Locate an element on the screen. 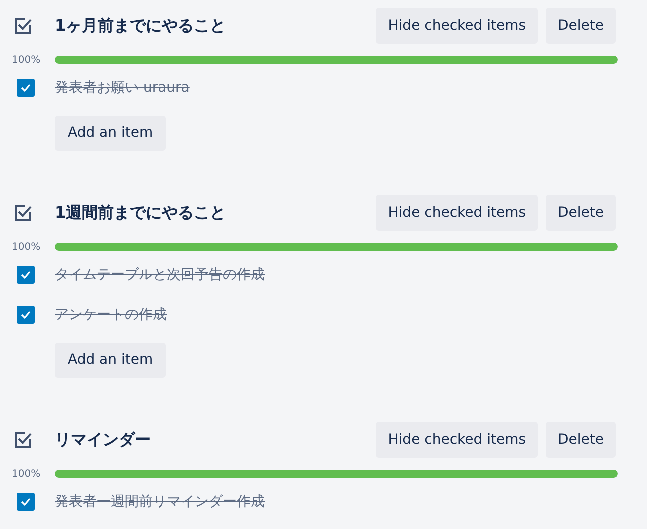  checklist-item-text: 発表者お願い uraura is located at coordinates (122, 88).